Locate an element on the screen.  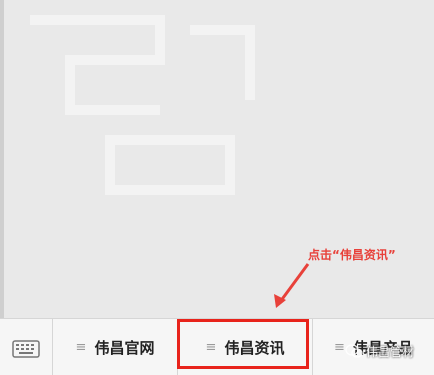
highlight-box is located at coordinates (243, 344).